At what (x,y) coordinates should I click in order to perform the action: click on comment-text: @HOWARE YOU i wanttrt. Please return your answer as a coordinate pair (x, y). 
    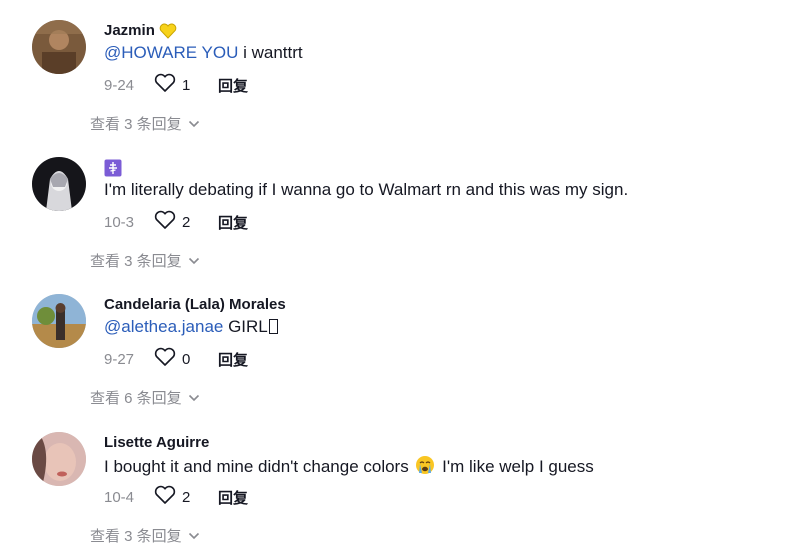
    Looking at the image, I should click on (203, 53).